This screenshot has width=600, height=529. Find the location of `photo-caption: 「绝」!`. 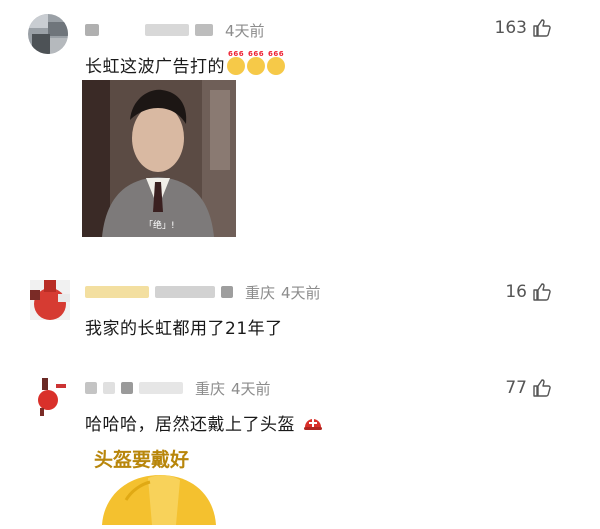

photo-caption: 「绝」! is located at coordinates (159, 225).